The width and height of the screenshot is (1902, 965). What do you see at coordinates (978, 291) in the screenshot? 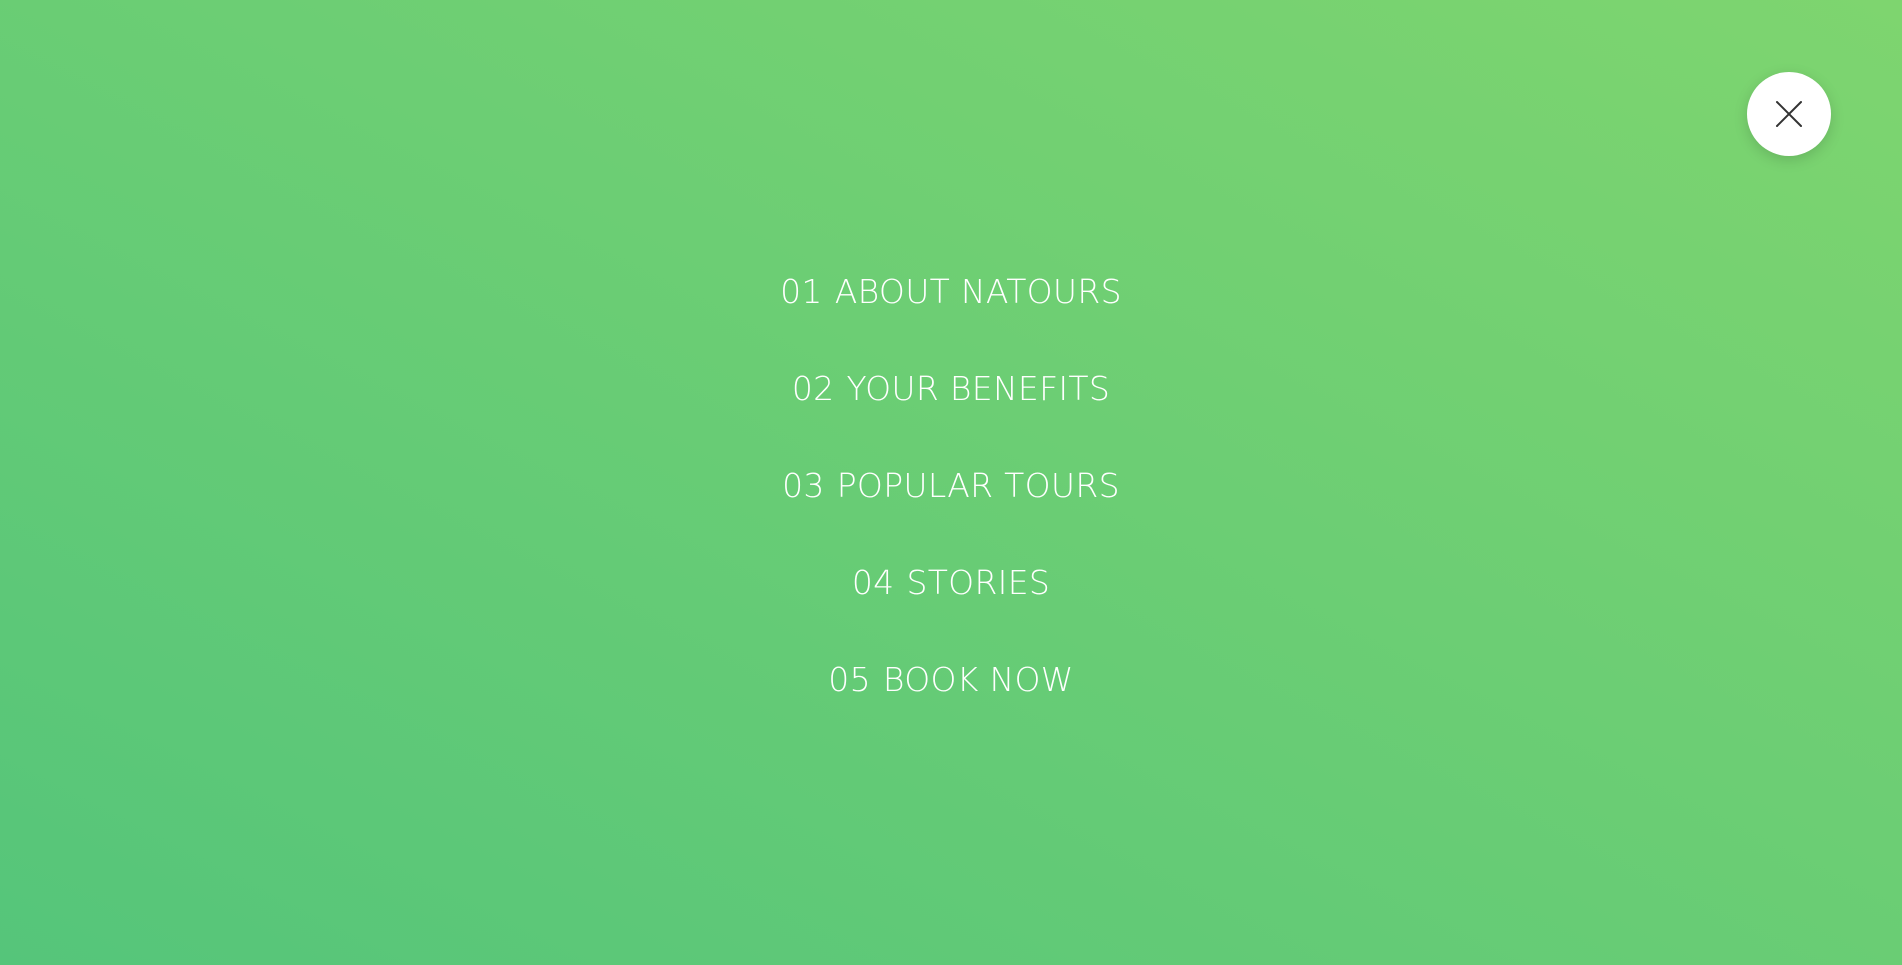
I see `nav-label: ABOUT NATOURS` at bounding box center [978, 291].